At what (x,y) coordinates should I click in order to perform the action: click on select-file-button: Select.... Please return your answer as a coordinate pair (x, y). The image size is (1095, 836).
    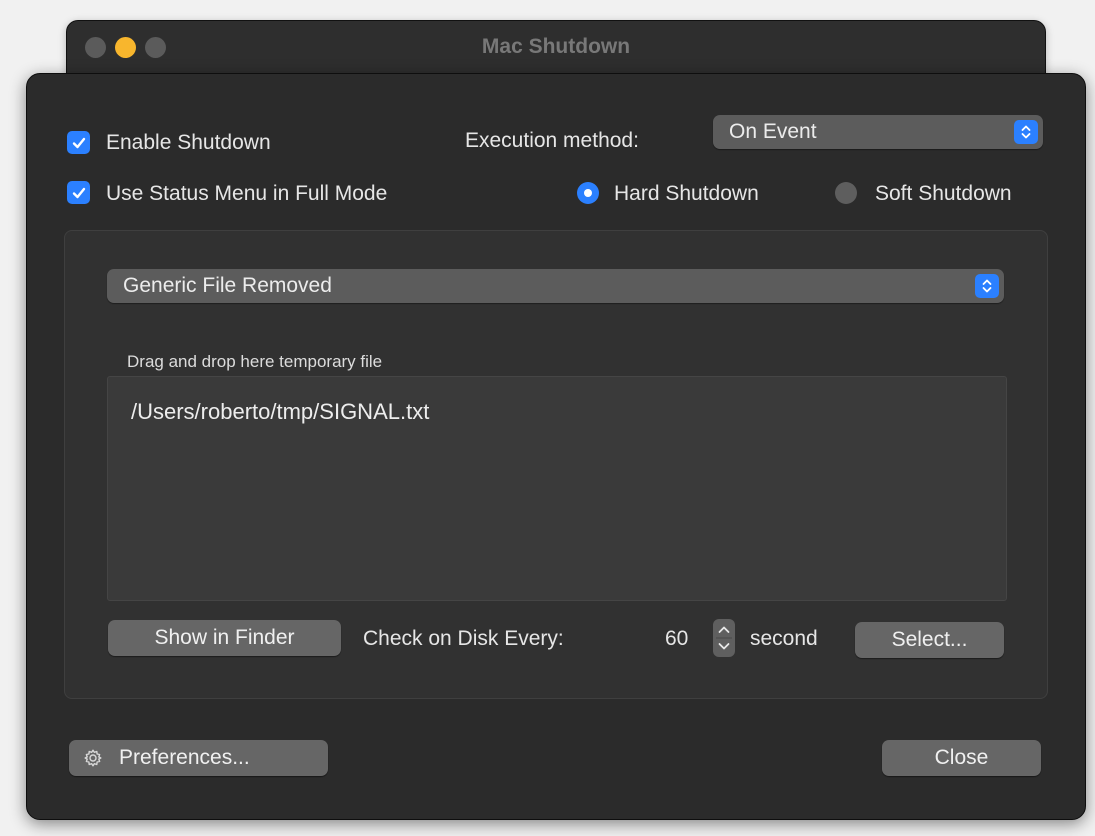
    Looking at the image, I should click on (929, 640).